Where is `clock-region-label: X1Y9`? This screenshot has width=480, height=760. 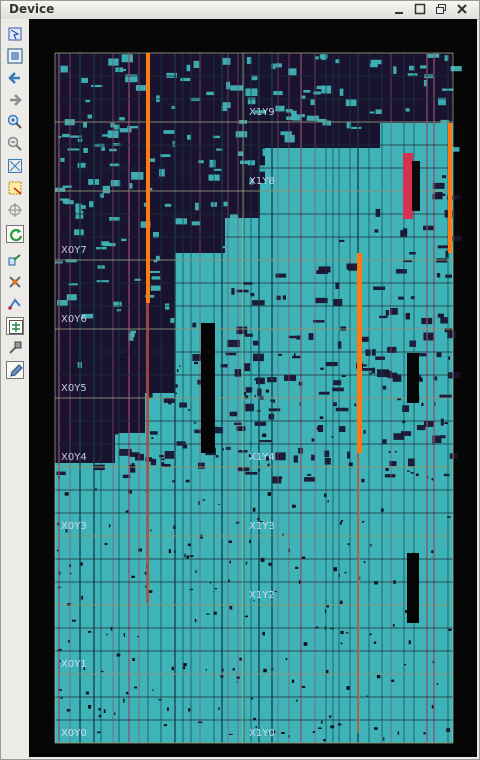 clock-region-label: X1Y9 is located at coordinates (262, 112).